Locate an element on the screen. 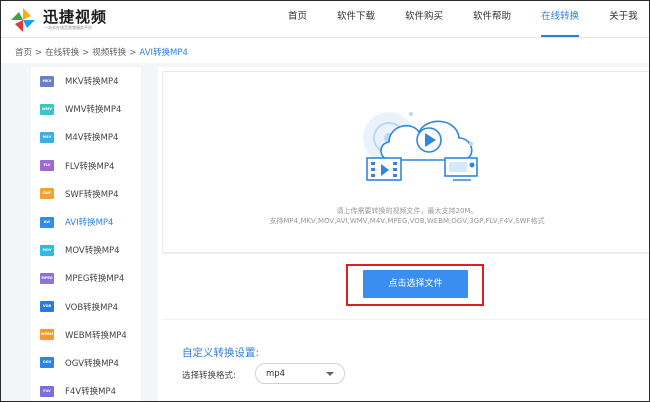  wmv-file-icon: WMV is located at coordinates (47, 109).